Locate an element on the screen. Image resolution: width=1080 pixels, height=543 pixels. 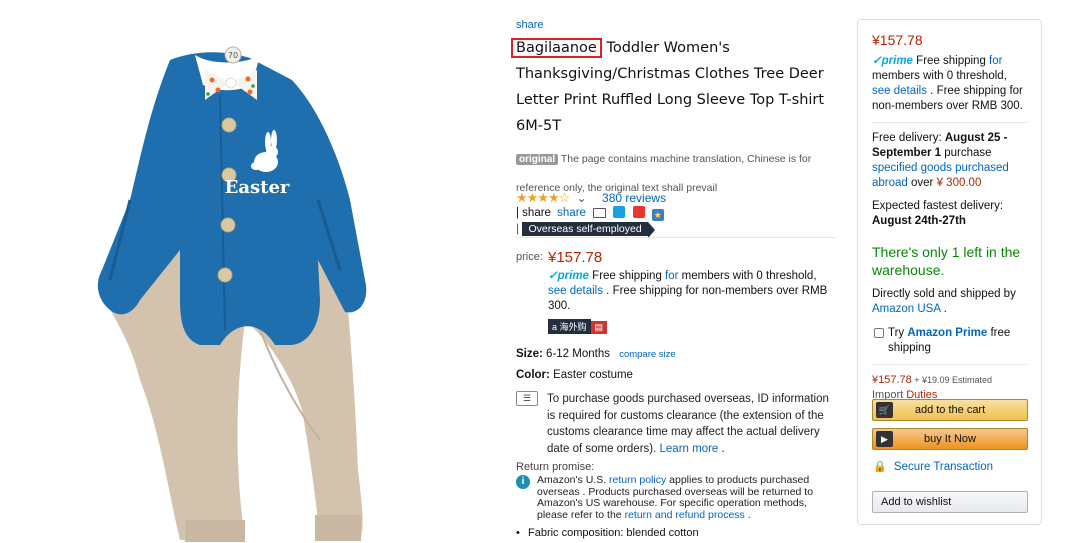
add-to-cart-label: add to the cart is located at coordinates (950, 410).